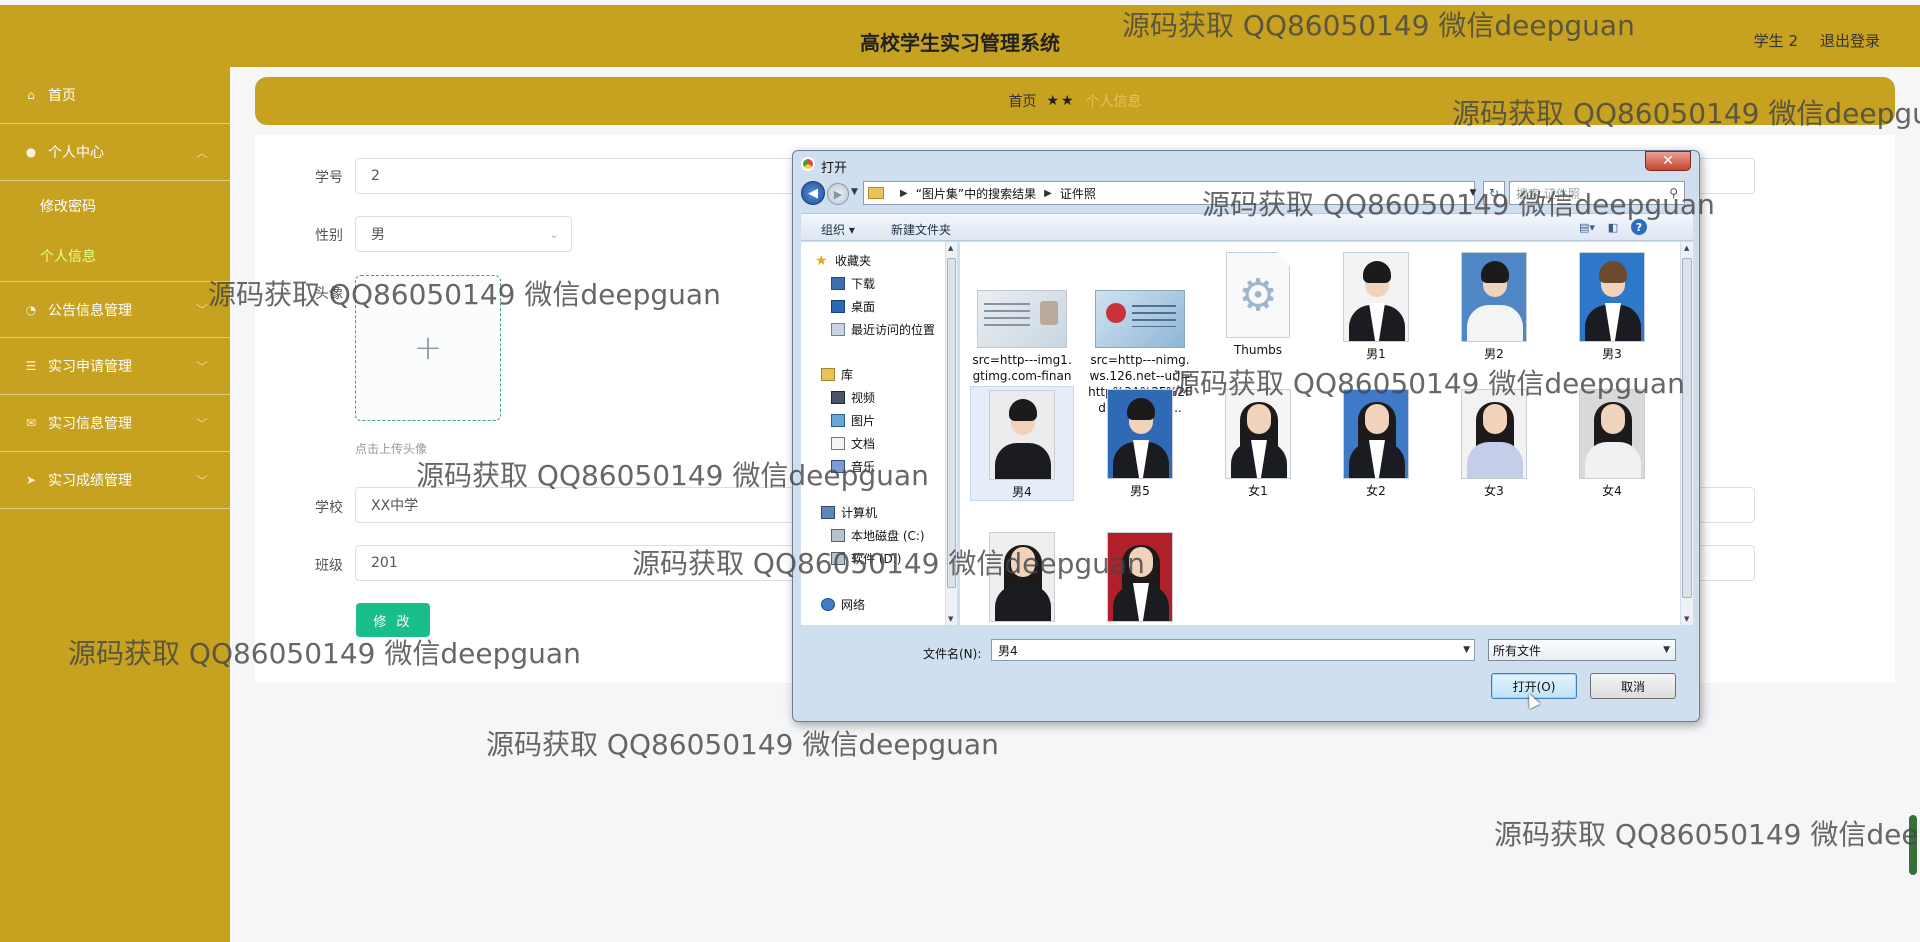 The image size is (1920, 942). What do you see at coordinates (1169, 193) in the screenshot?
I see `address-bar: ▶ “图片集”中的搜索结果 ▶ 证件照` at bounding box center [1169, 193].